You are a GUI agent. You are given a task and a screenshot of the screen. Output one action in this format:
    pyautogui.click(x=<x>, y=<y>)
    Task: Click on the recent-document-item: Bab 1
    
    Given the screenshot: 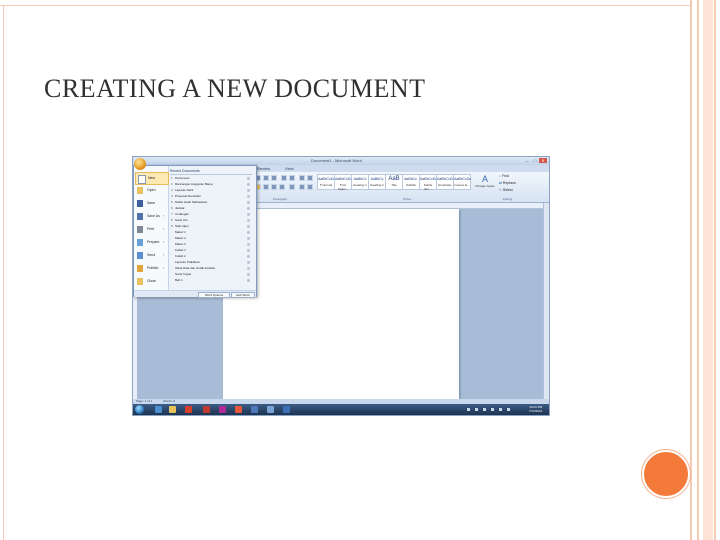 What is the action you would take?
    pyautogui.click(x=213, y=281)
    